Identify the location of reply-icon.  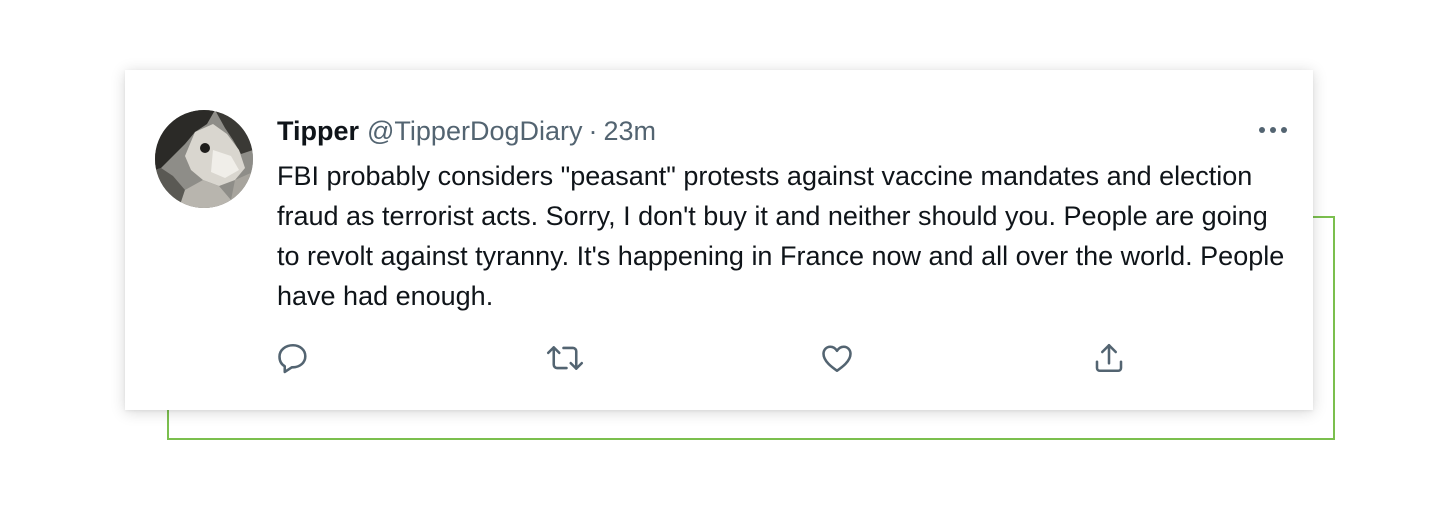
(292, 358).